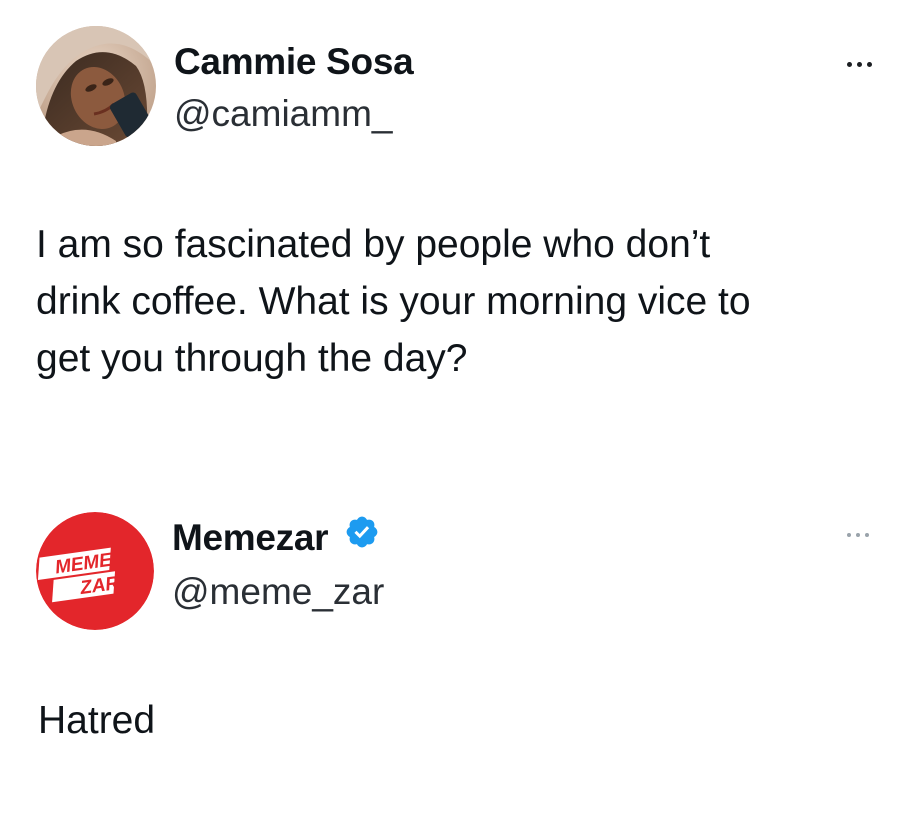 Image resolution: width=912 pixels, height=834 pixels. What do you see at coordinates (373, 244) in the screenshot?
I see `tweet-text-line: I am so fascinated by people who don’t` at bounding box center [373, 244].